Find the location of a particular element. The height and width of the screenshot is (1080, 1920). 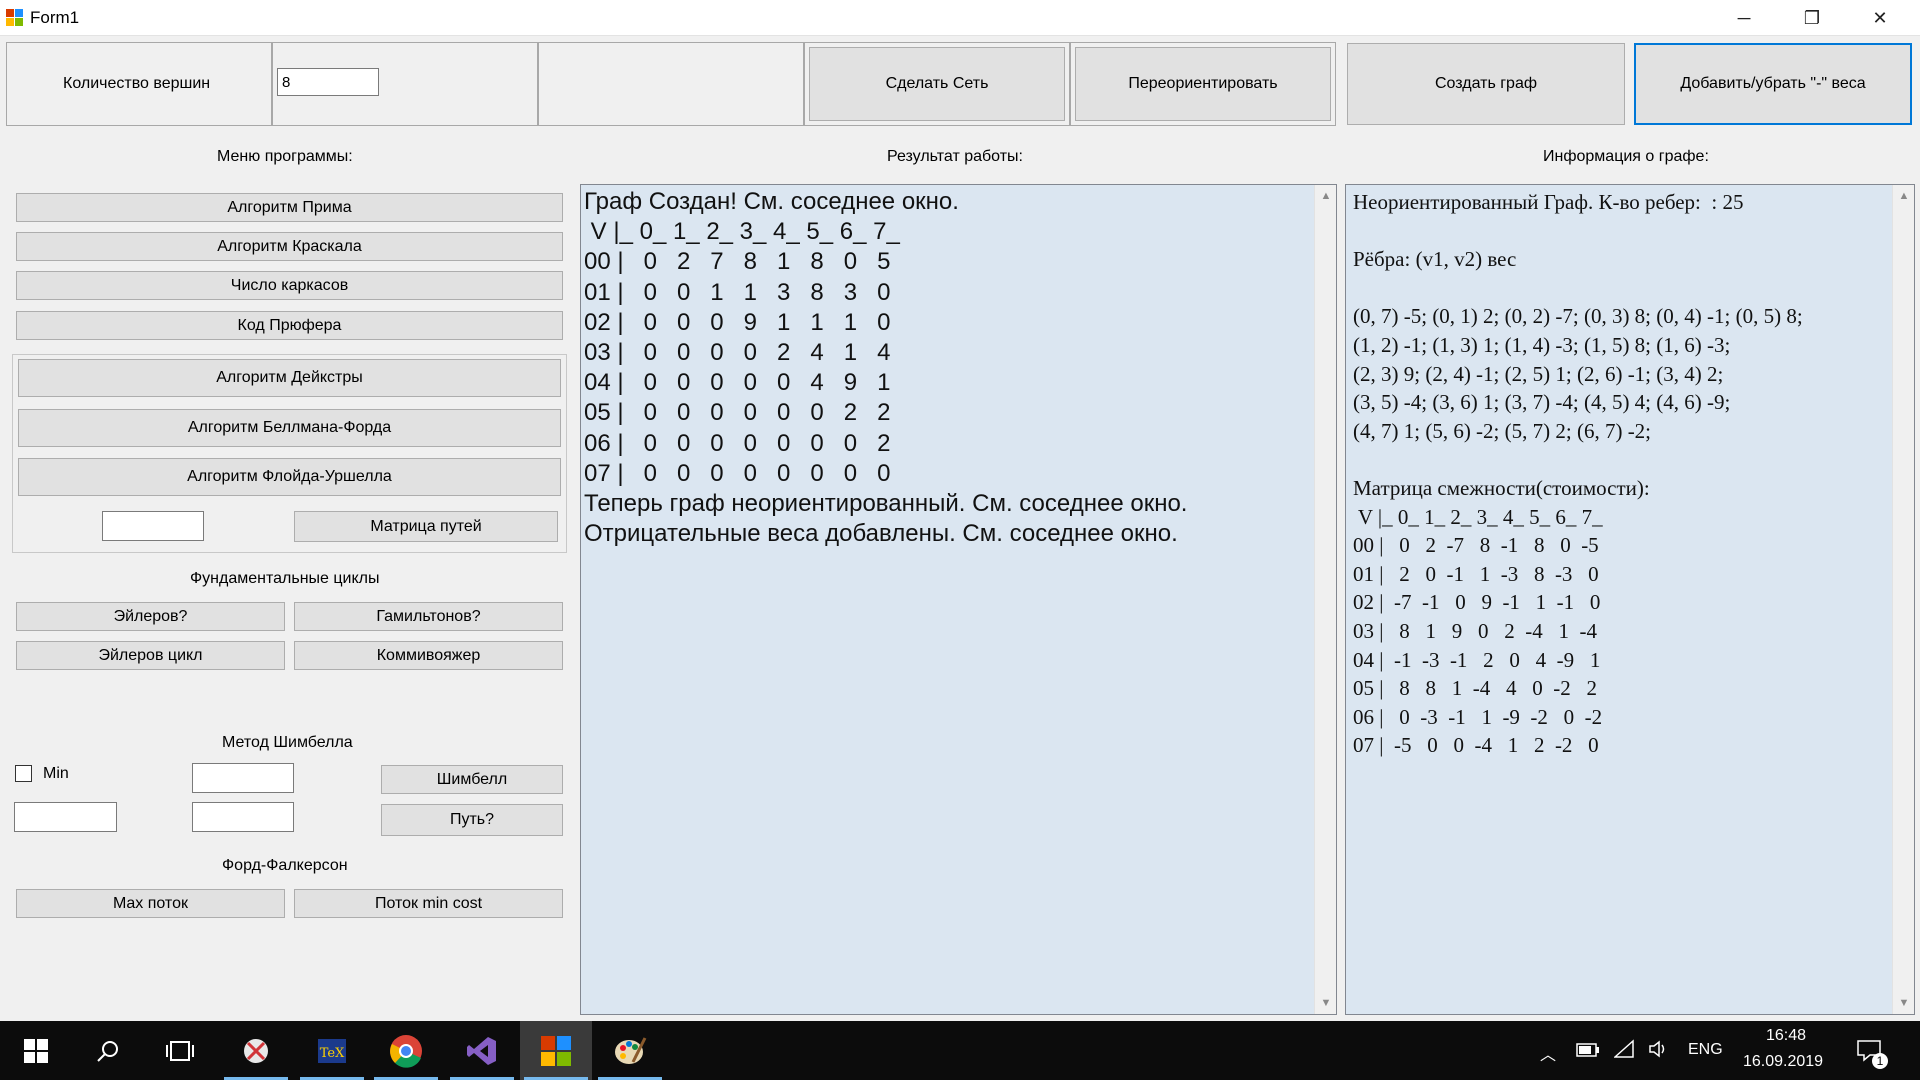

svg-text: TeX is located at coordinates (332, 1053).